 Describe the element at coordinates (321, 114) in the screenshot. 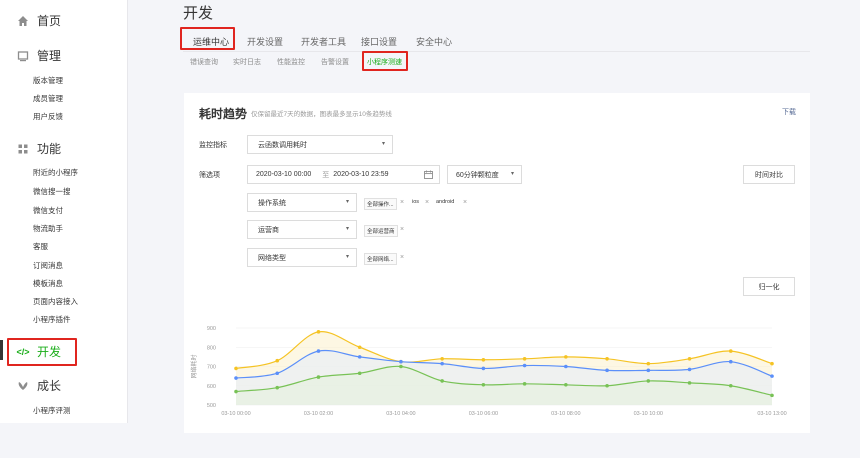

I see `card-subtitle: 仅保留最近7天的数据，图表最多显示10条趋势线` at that location.